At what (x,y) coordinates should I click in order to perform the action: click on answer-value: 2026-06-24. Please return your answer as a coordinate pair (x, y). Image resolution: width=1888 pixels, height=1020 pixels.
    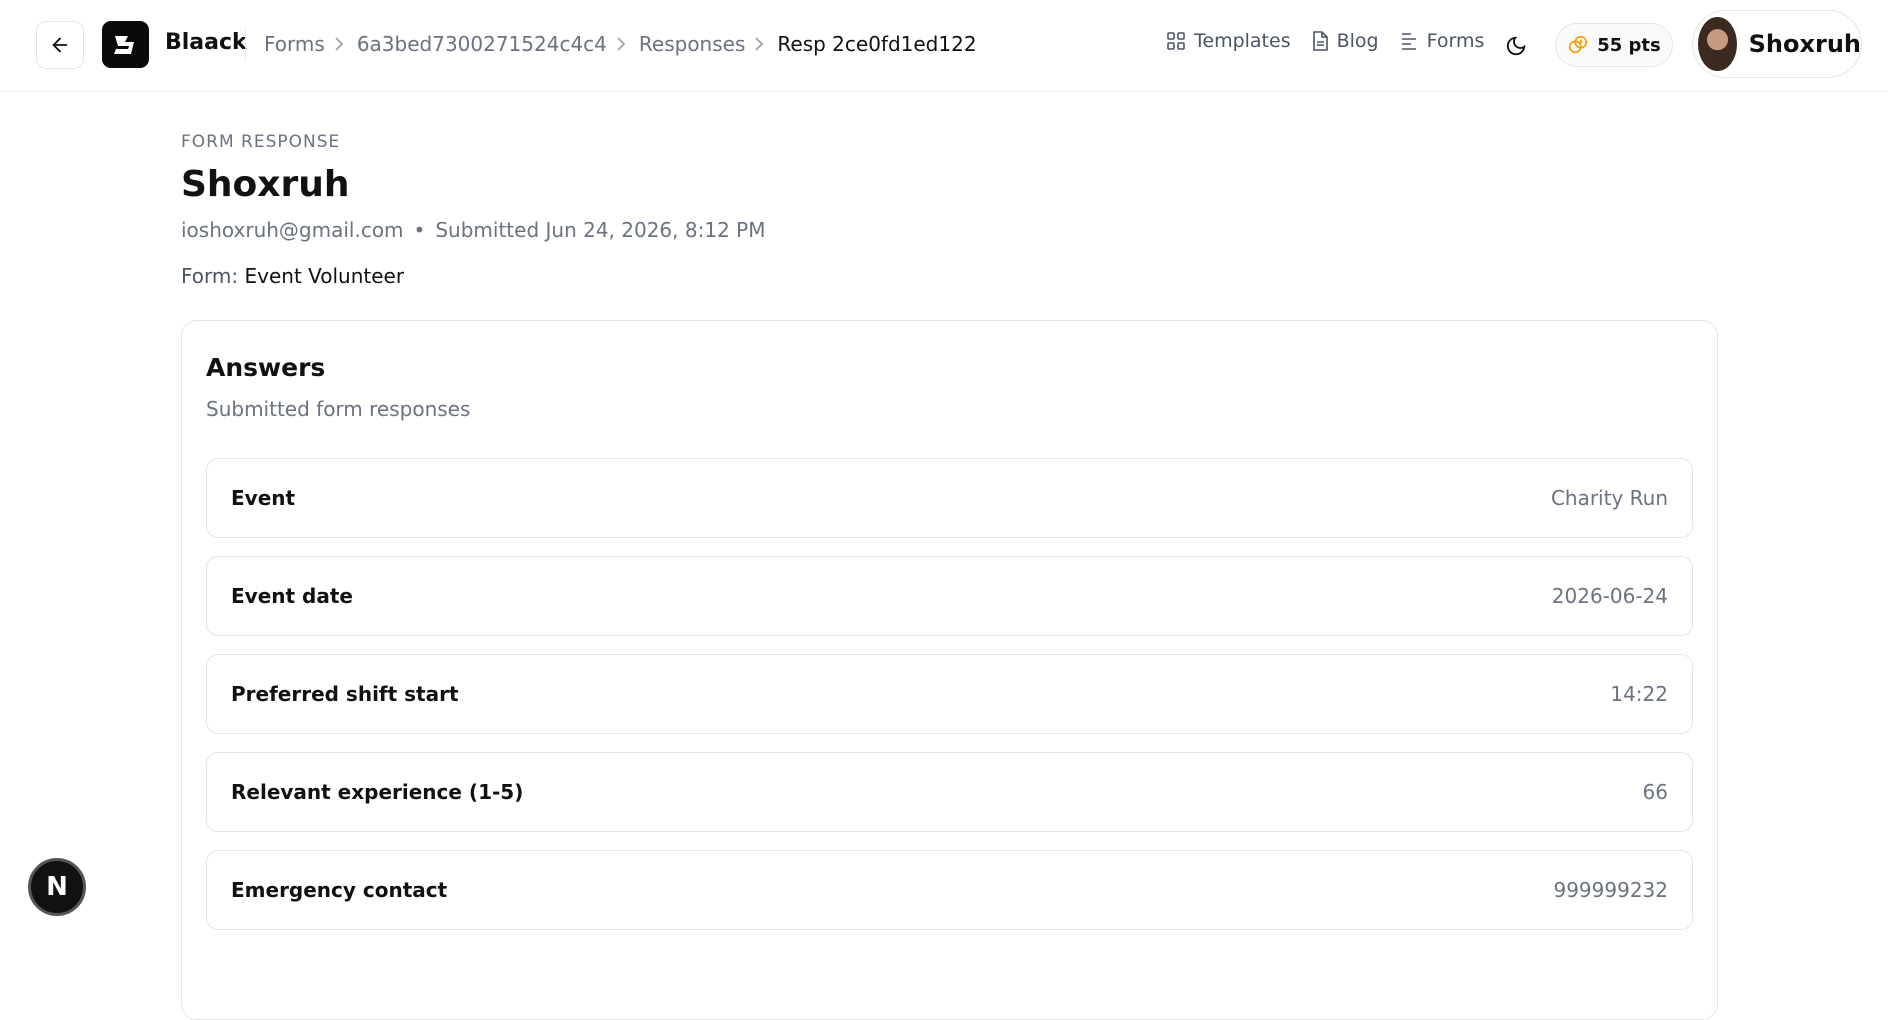
    Looking at the image, I should click on (1609, 596).